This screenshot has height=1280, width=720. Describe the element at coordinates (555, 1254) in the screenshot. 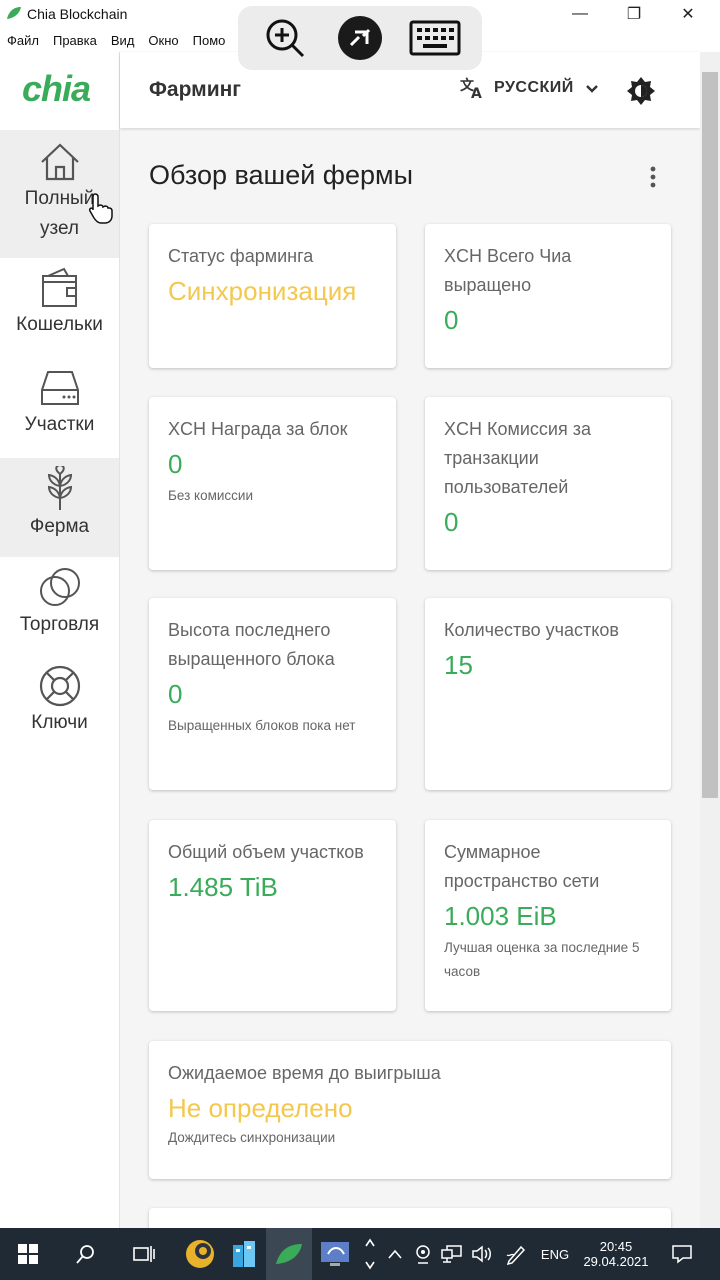

I see `tray-language: ENG` at that location.